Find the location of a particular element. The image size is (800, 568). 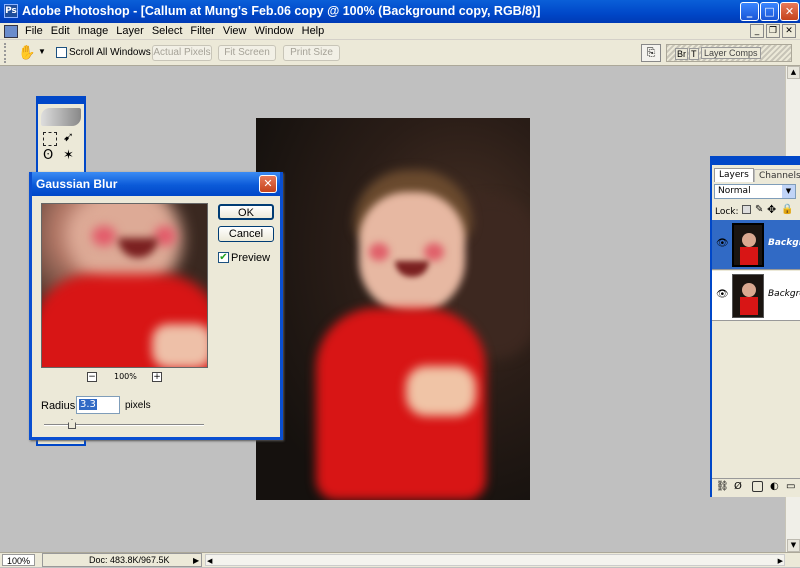

maximize-button: □ is located at coordinates (769, 11).